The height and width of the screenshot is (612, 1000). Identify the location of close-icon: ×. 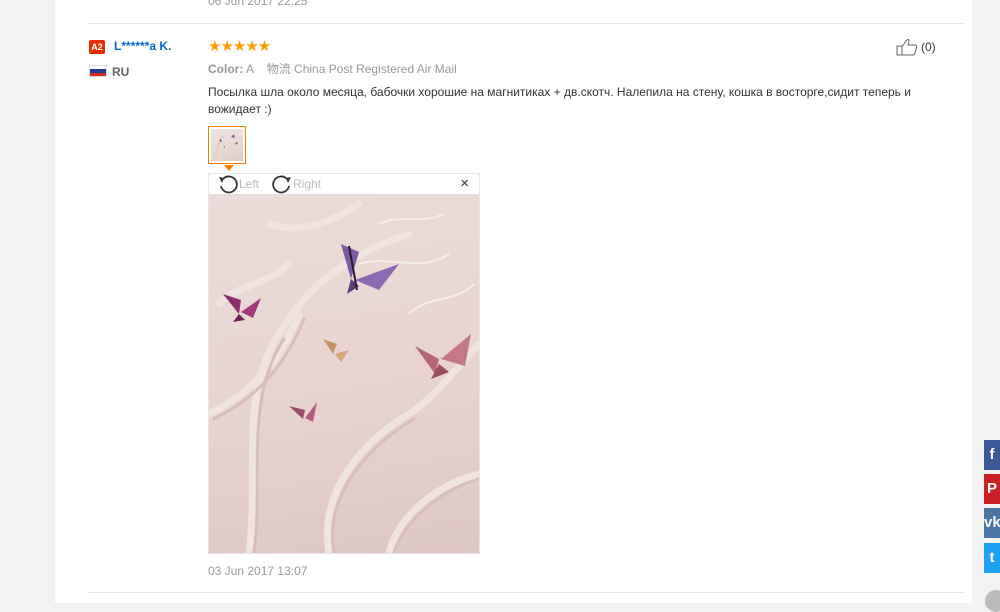
(464, 184).